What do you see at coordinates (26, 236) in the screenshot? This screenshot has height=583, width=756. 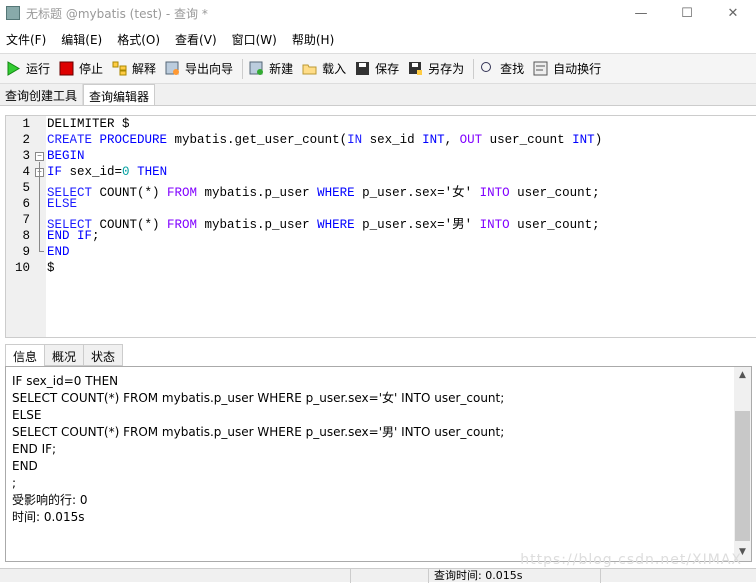 I see `line-number: 8` at bounding box center [26, 236].